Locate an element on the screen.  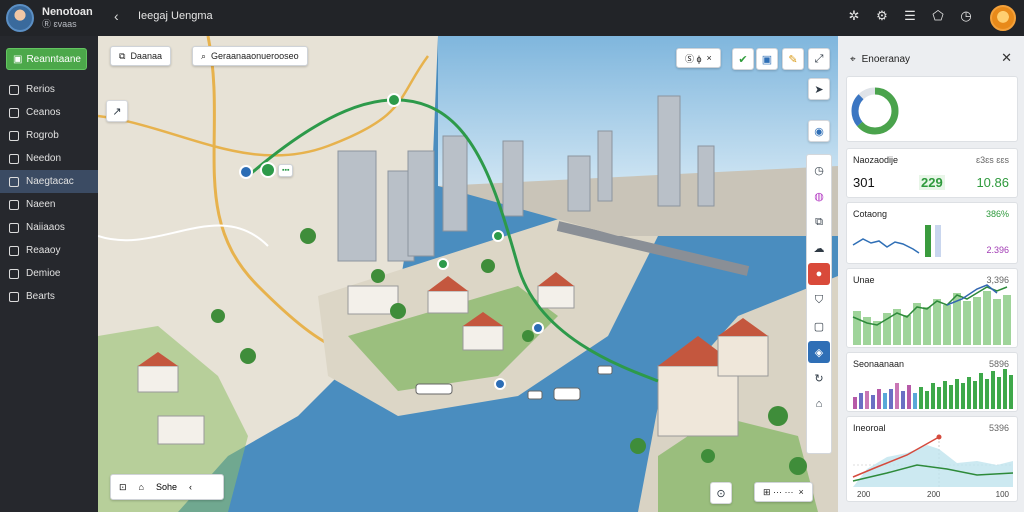
sidebar-item-4: Naegtacac is located at coordinates (49, 181).